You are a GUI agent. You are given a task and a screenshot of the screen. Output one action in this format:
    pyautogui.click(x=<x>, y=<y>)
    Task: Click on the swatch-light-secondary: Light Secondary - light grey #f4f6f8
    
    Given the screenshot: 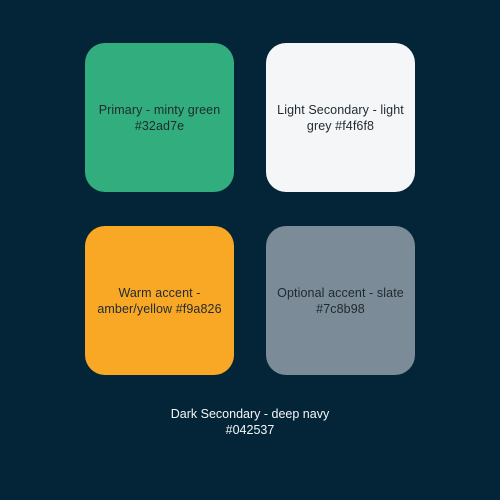 What is the action you would take?
    pyautogui.click(x=340, y=117)
    